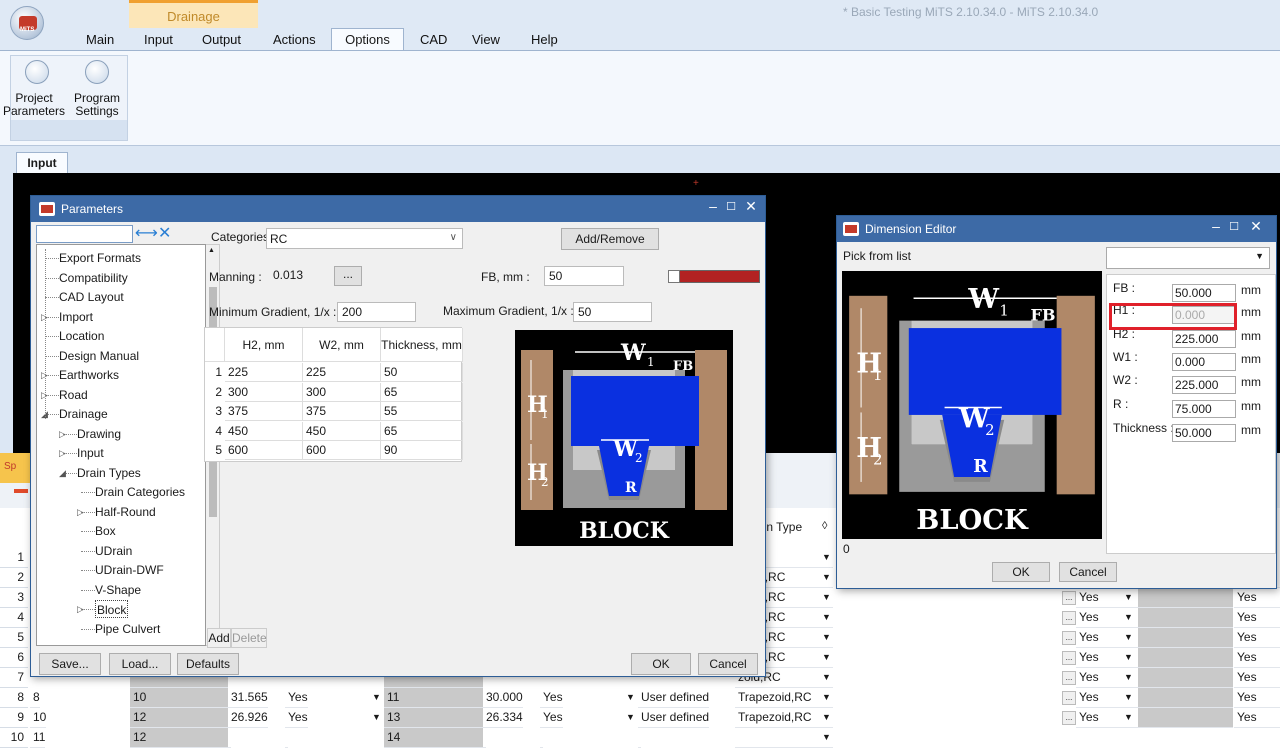 The image size is (1280, 748). I want to click on tree-node: Drainage, so click(83, 414).